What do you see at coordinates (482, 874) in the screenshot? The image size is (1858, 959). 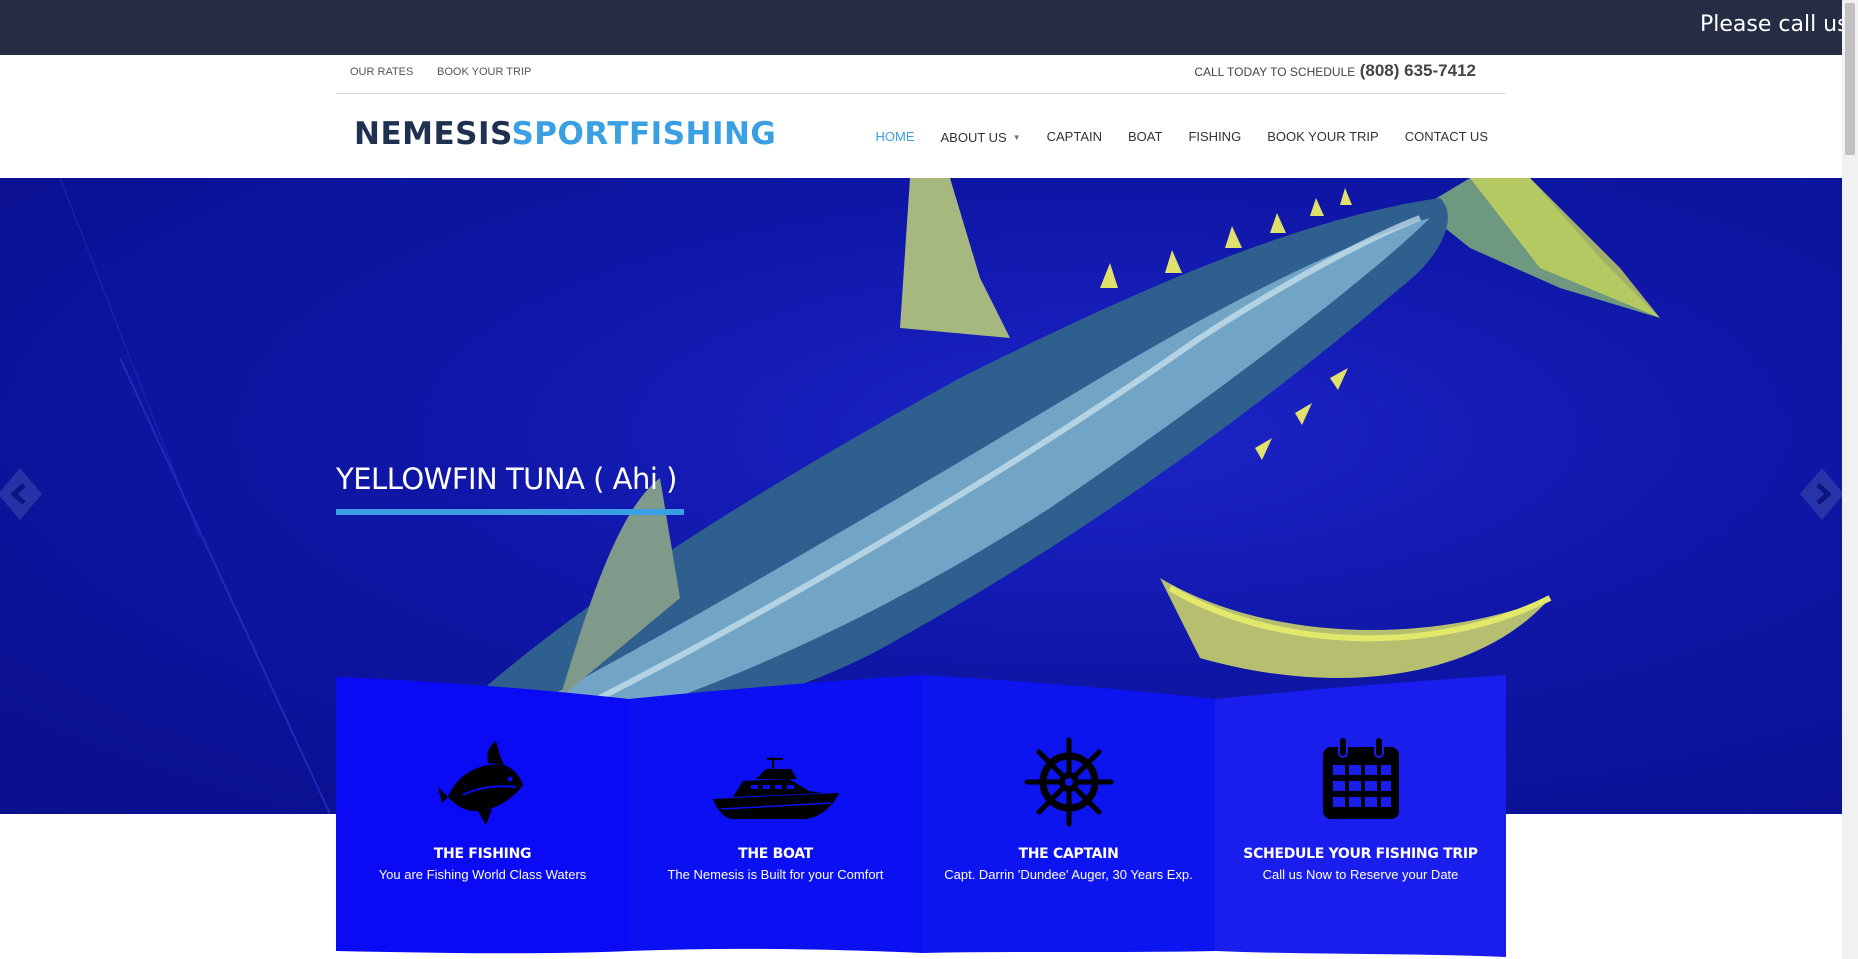 I see `feature-subtitle: You are Fishing World Class Waters` at bounding box center [482, 874].